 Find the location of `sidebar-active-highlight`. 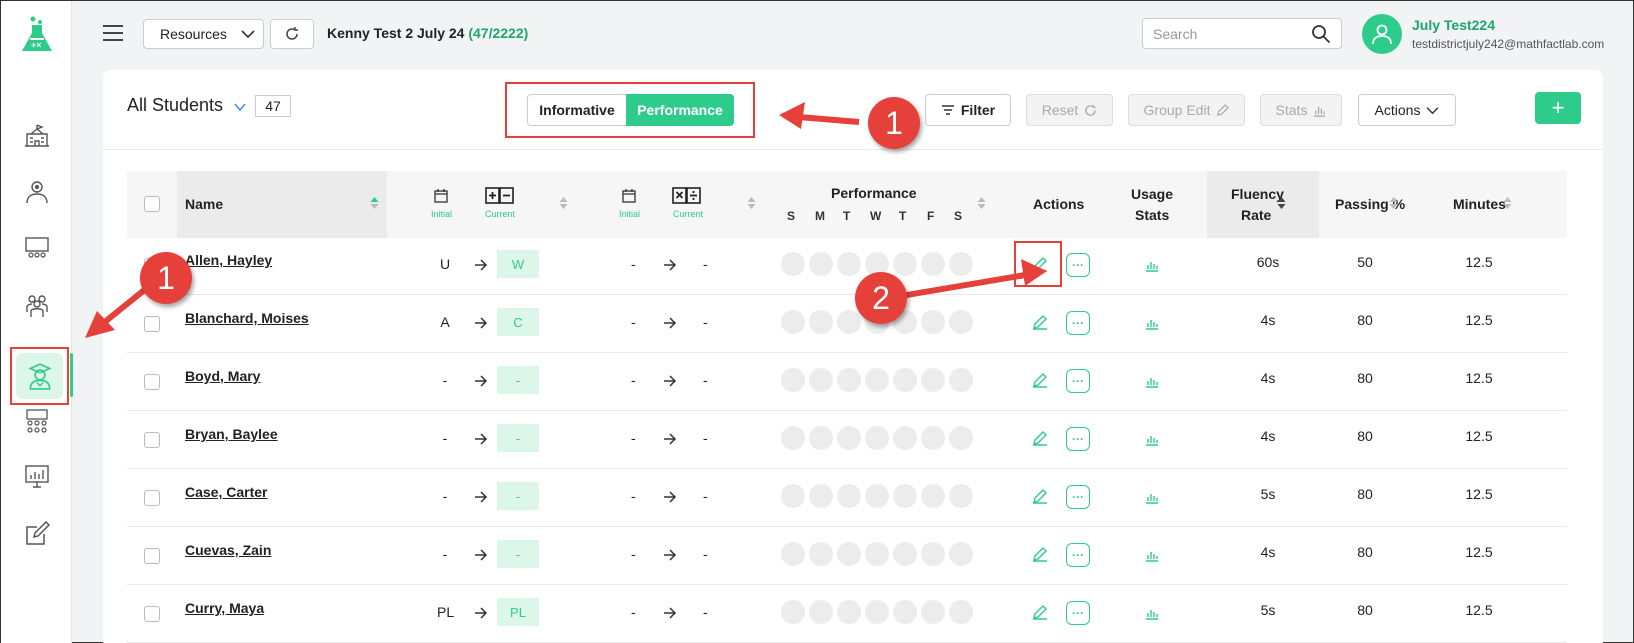

sidebar-active-highlight is located at coordinates (39, 376).